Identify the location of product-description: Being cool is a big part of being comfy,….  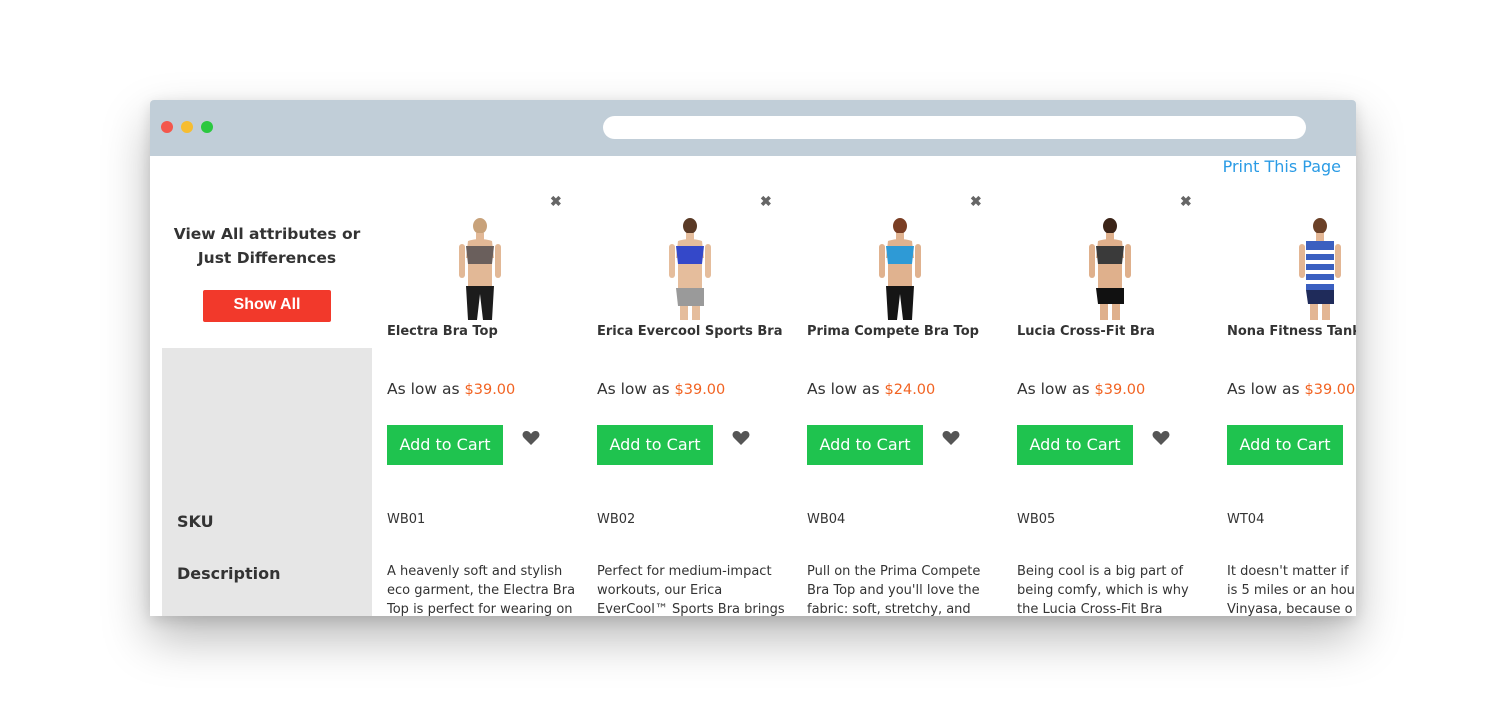
(1103, 590).